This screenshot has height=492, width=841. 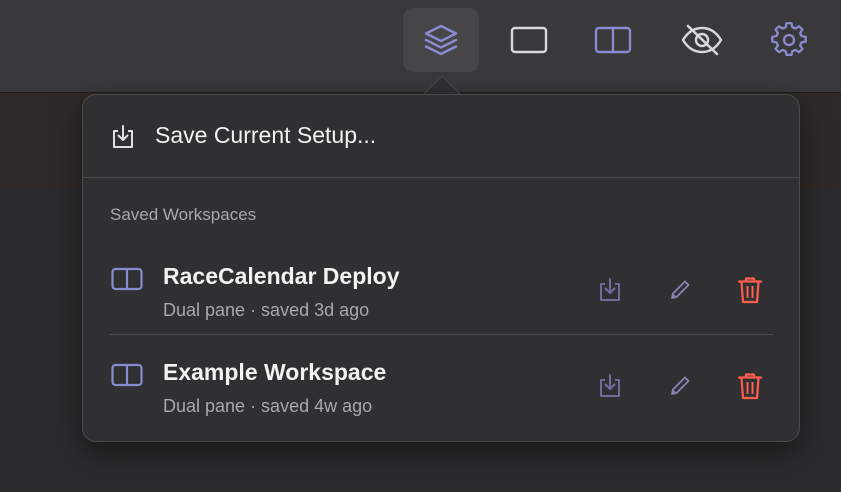 What do you see at coordinates (123, 136) in the screenshot?
I see `save-tray-icon` at bounding box center [123, 136].